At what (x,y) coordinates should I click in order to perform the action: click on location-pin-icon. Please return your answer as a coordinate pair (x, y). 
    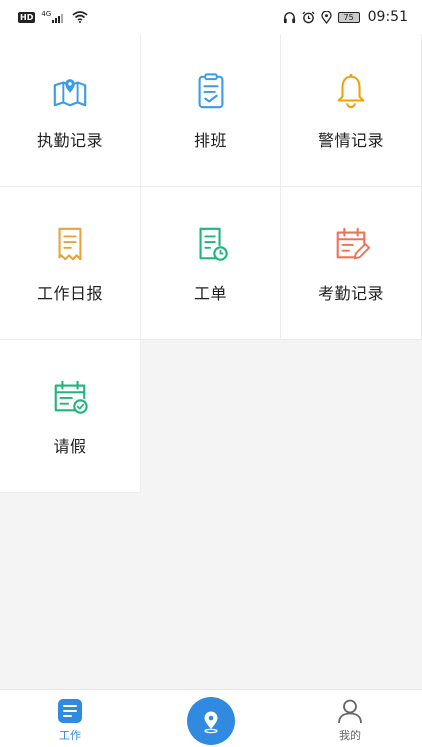
    Looking at the image, I should click on (211, 722).